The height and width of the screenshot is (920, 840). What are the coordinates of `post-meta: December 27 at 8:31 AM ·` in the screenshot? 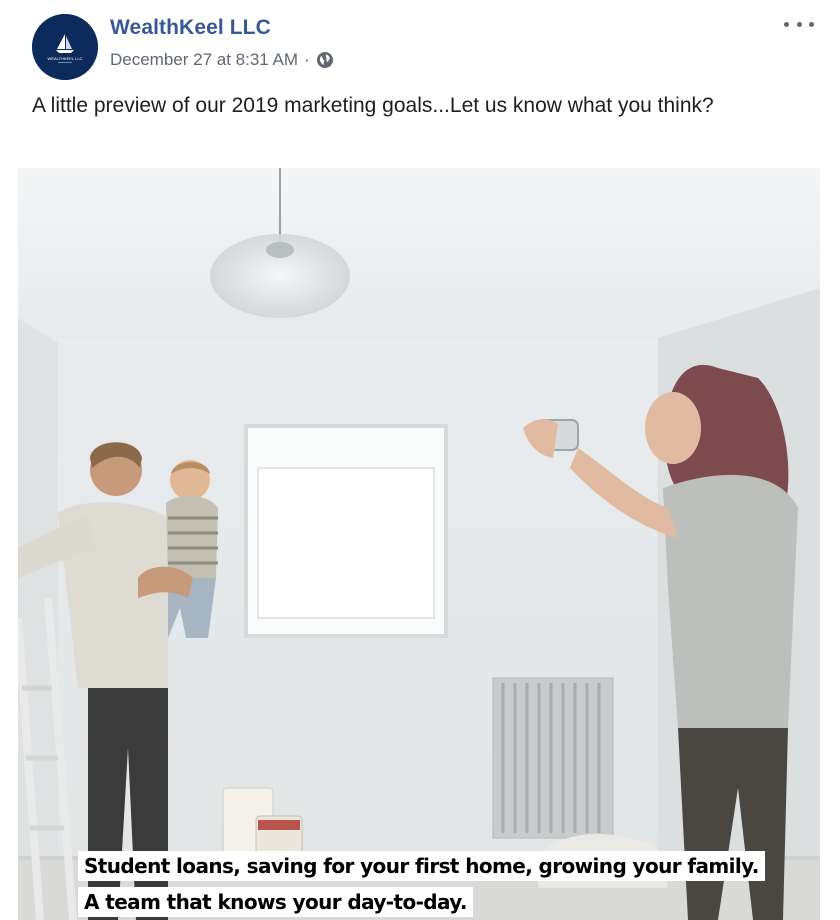 It's located at (222, 60).